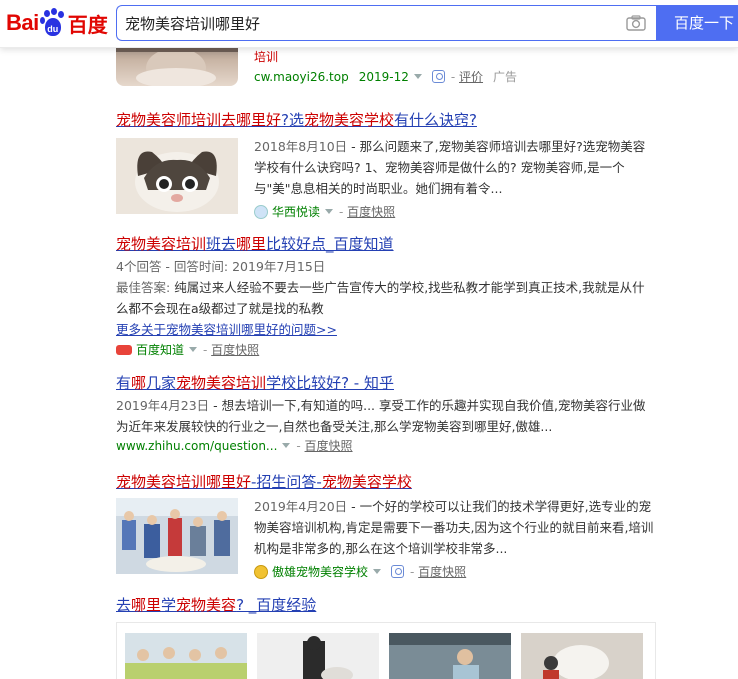 This screenshot has width=738, height=679. I want to click on ad-review-link: 评价, so click(471, 76).